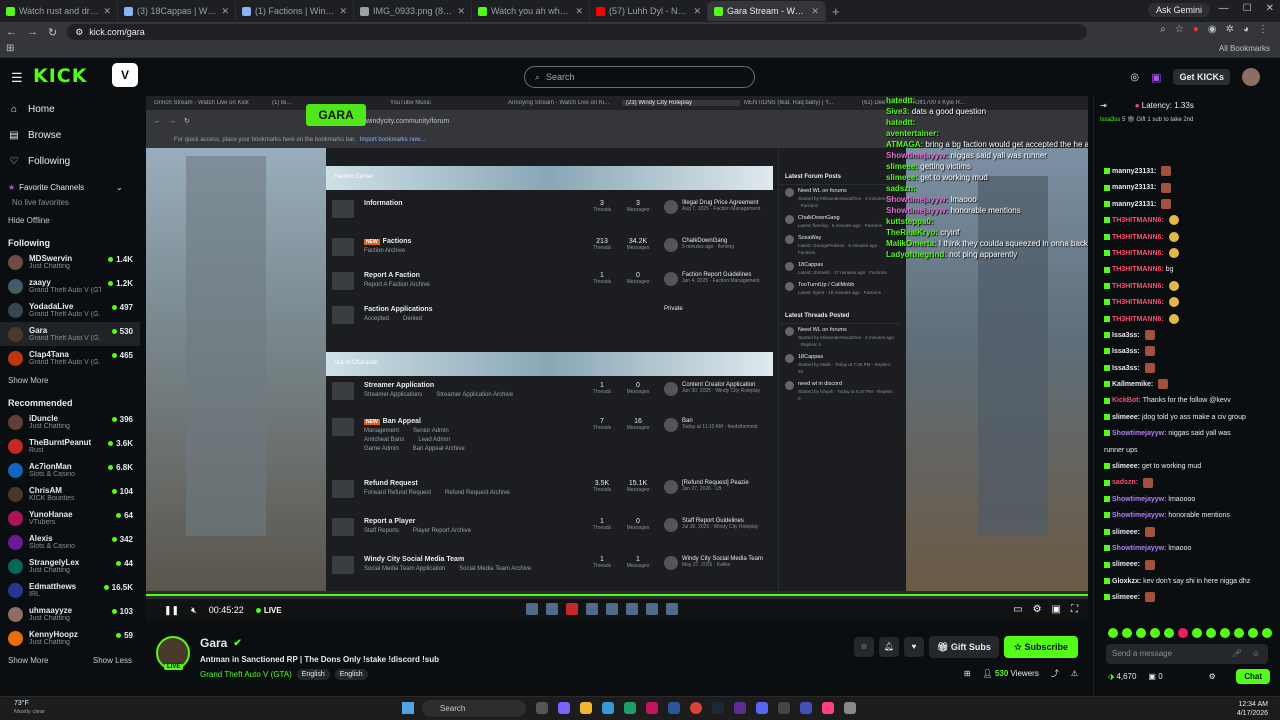  Describe the element at coordinates (74, 220) in the screenshot. I see `hide-offline-link: Hide Offline` at that location.